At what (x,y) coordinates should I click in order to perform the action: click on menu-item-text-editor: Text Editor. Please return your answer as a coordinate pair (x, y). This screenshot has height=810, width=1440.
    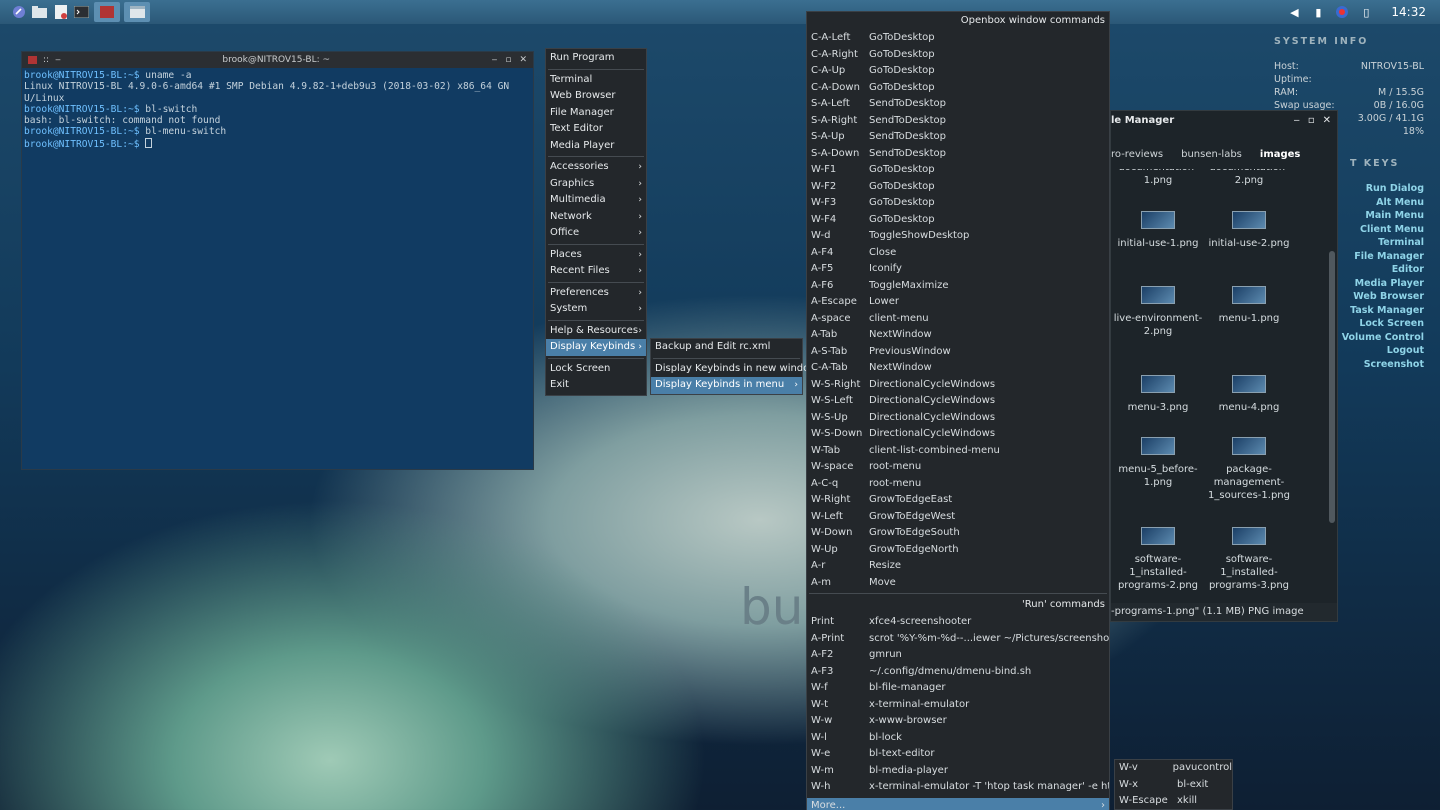
    Looking at the image, I should click on (596, 129).